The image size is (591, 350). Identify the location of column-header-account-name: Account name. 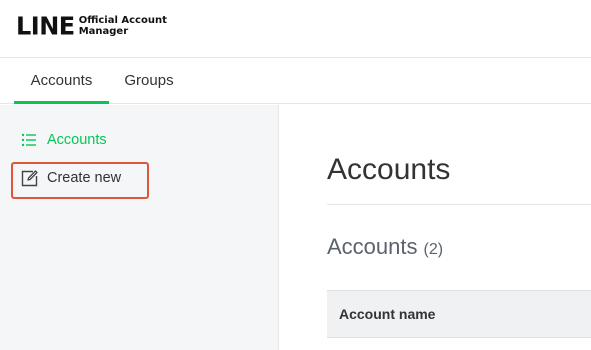
(387, 314).